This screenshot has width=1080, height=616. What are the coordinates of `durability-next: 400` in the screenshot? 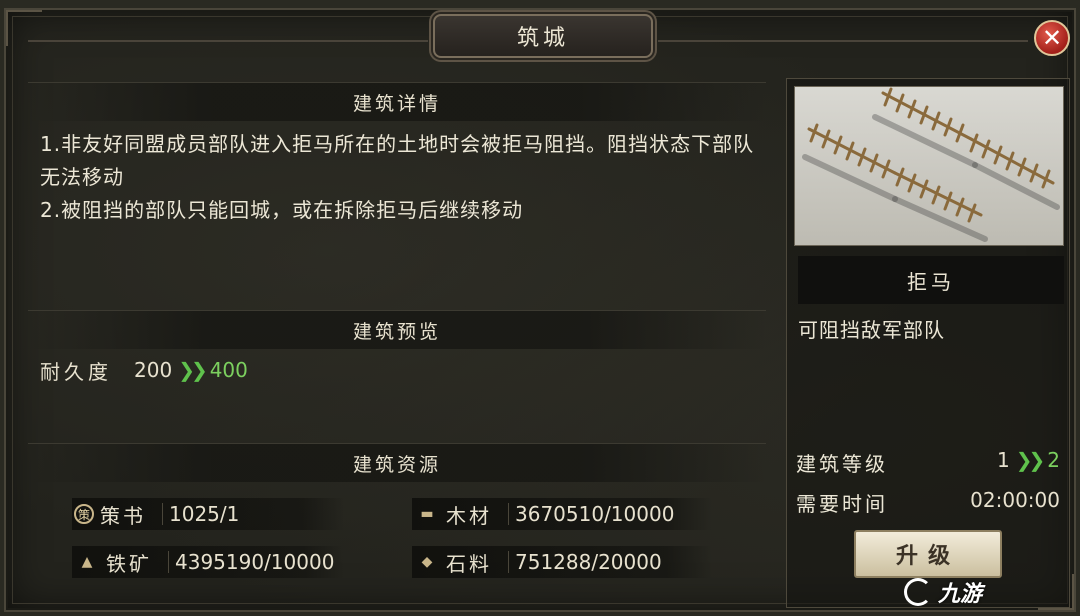 It's located at (228, 370).